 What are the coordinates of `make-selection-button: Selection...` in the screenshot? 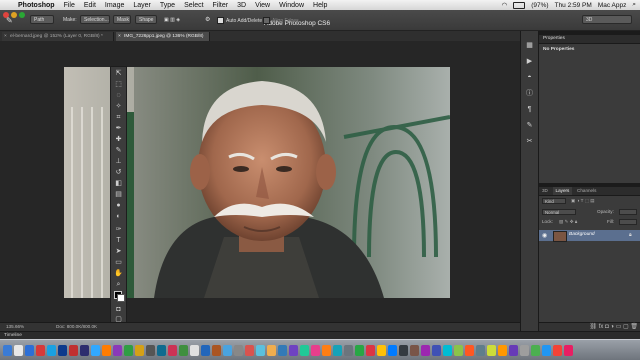 It's located at (95, 19).